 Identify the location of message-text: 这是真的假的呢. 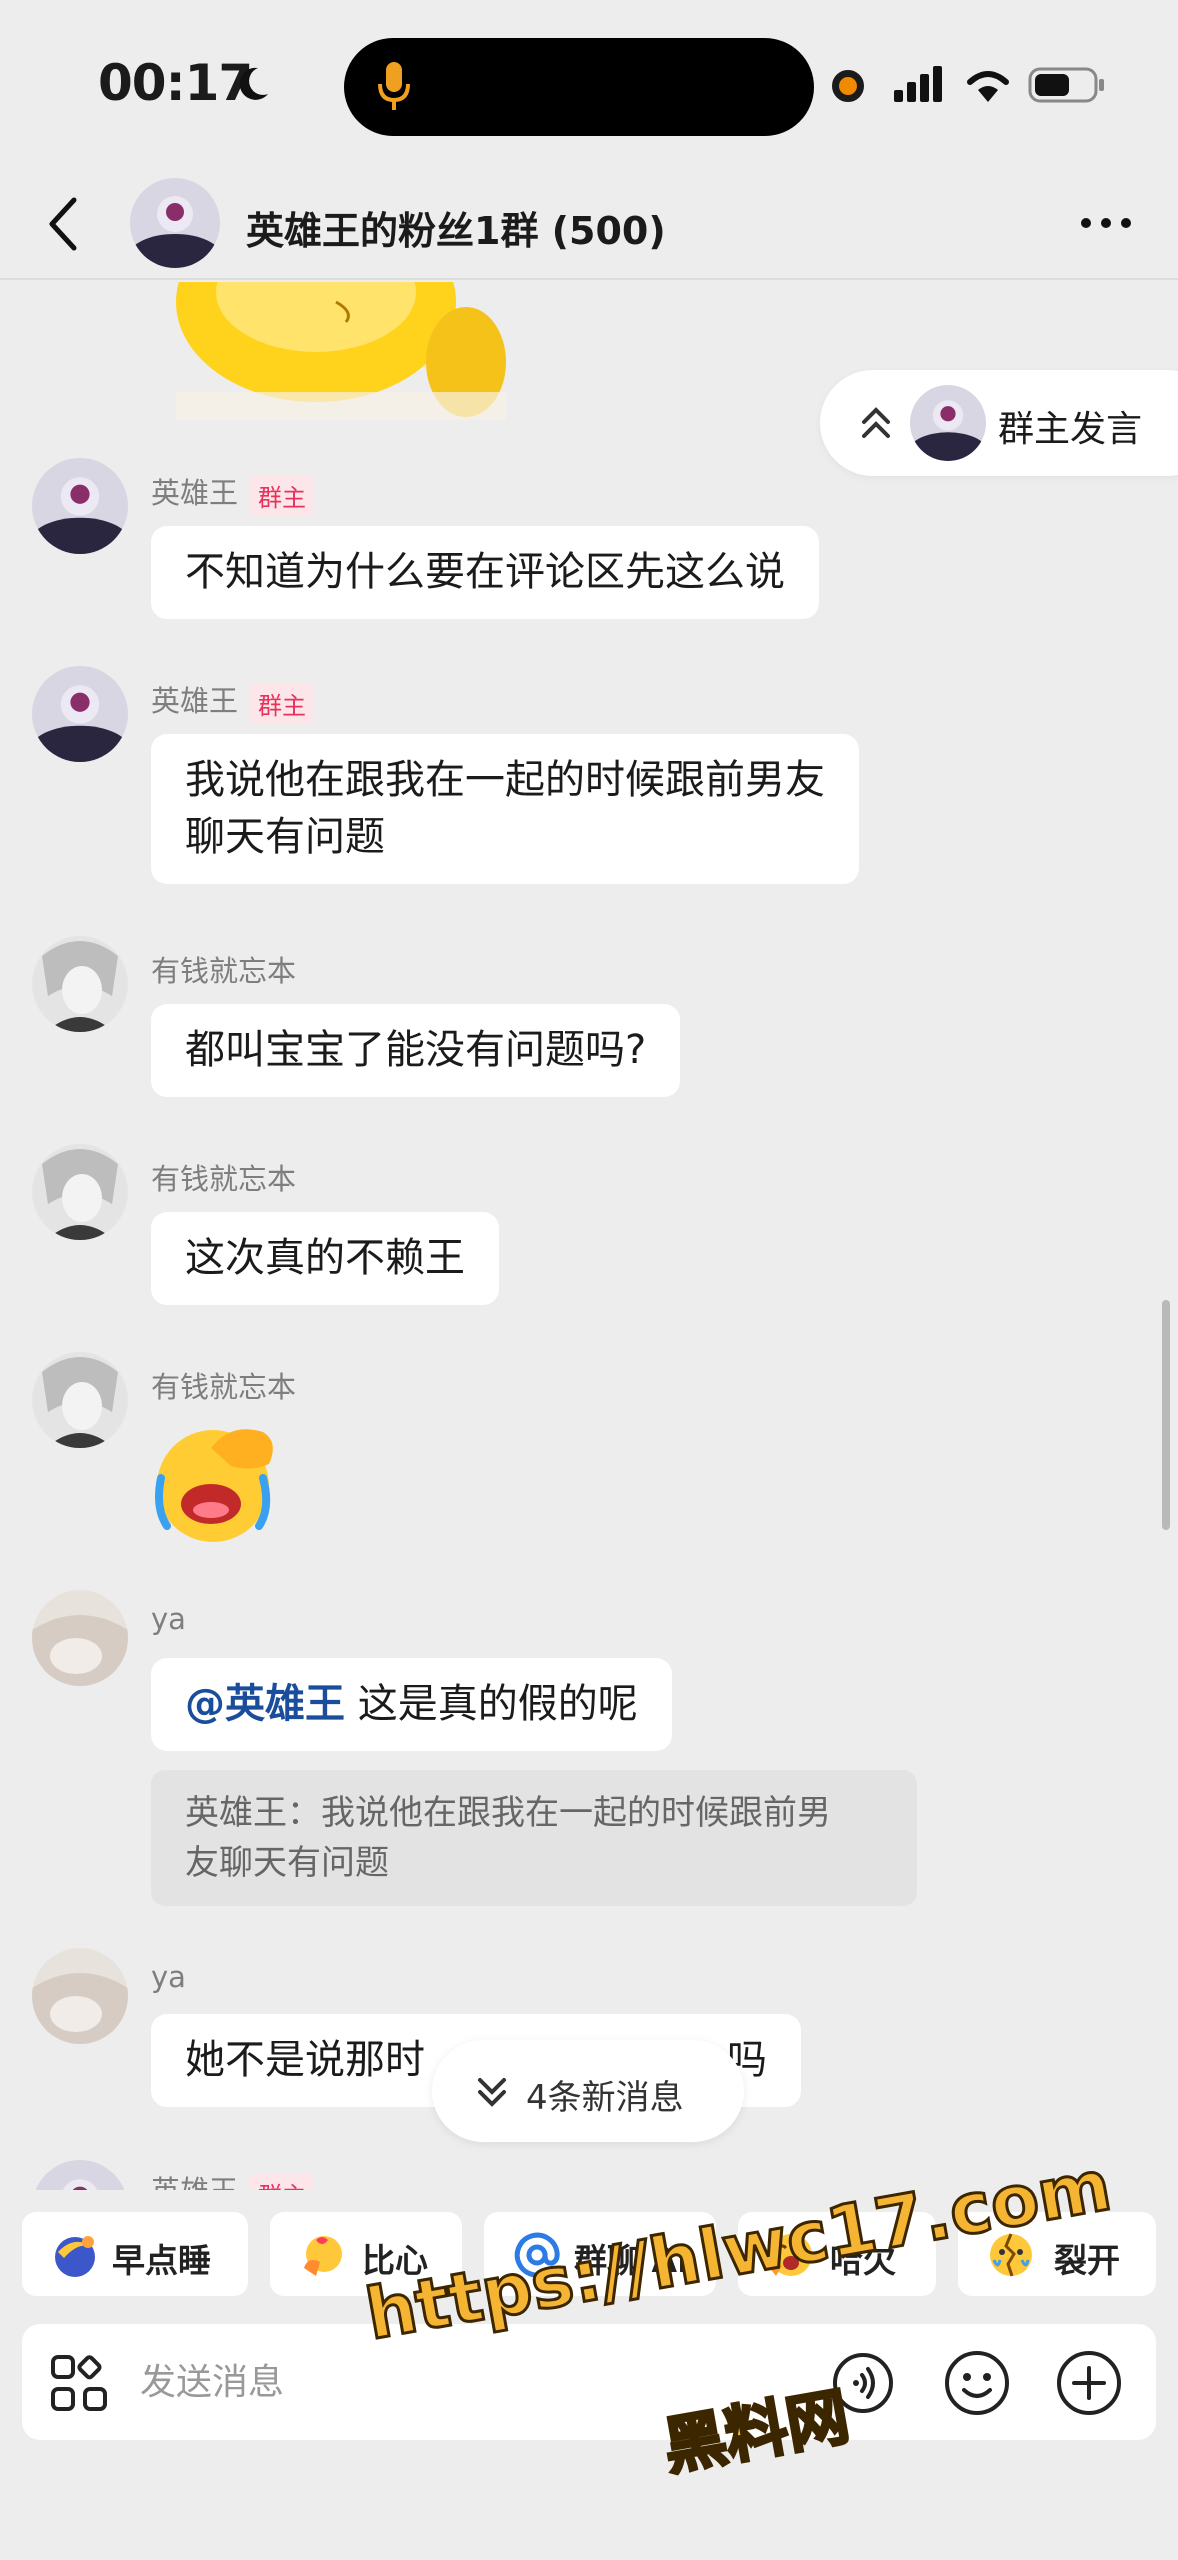
(491, 1704).